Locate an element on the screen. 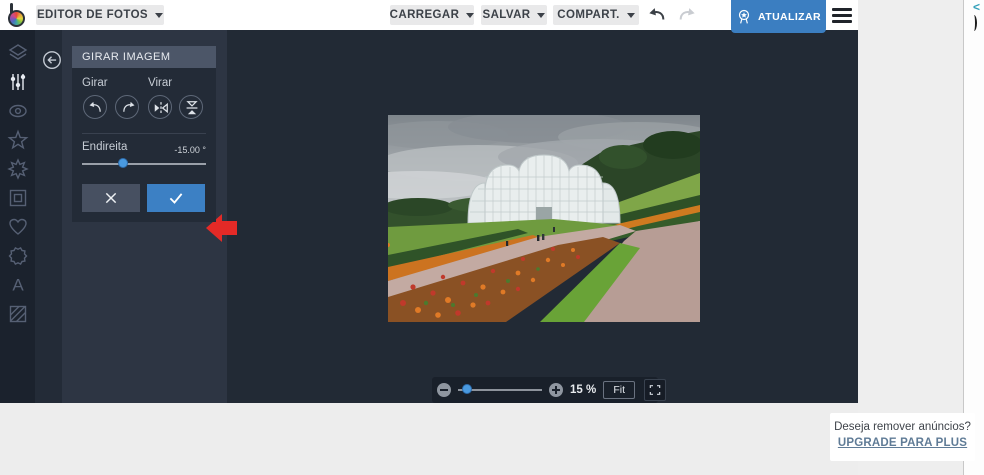 The height and width of the screenshot is (475, 984). compart-label: COMPART. is located at coordinates (588, 15).